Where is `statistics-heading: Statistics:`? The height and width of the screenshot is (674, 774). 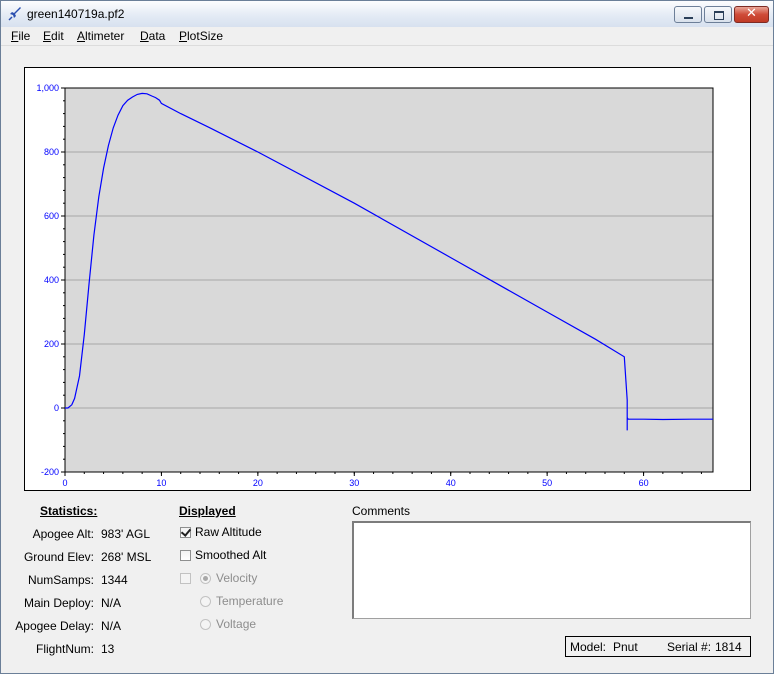 statistics-heading: Statistics: is located at coordinates (69, 511).